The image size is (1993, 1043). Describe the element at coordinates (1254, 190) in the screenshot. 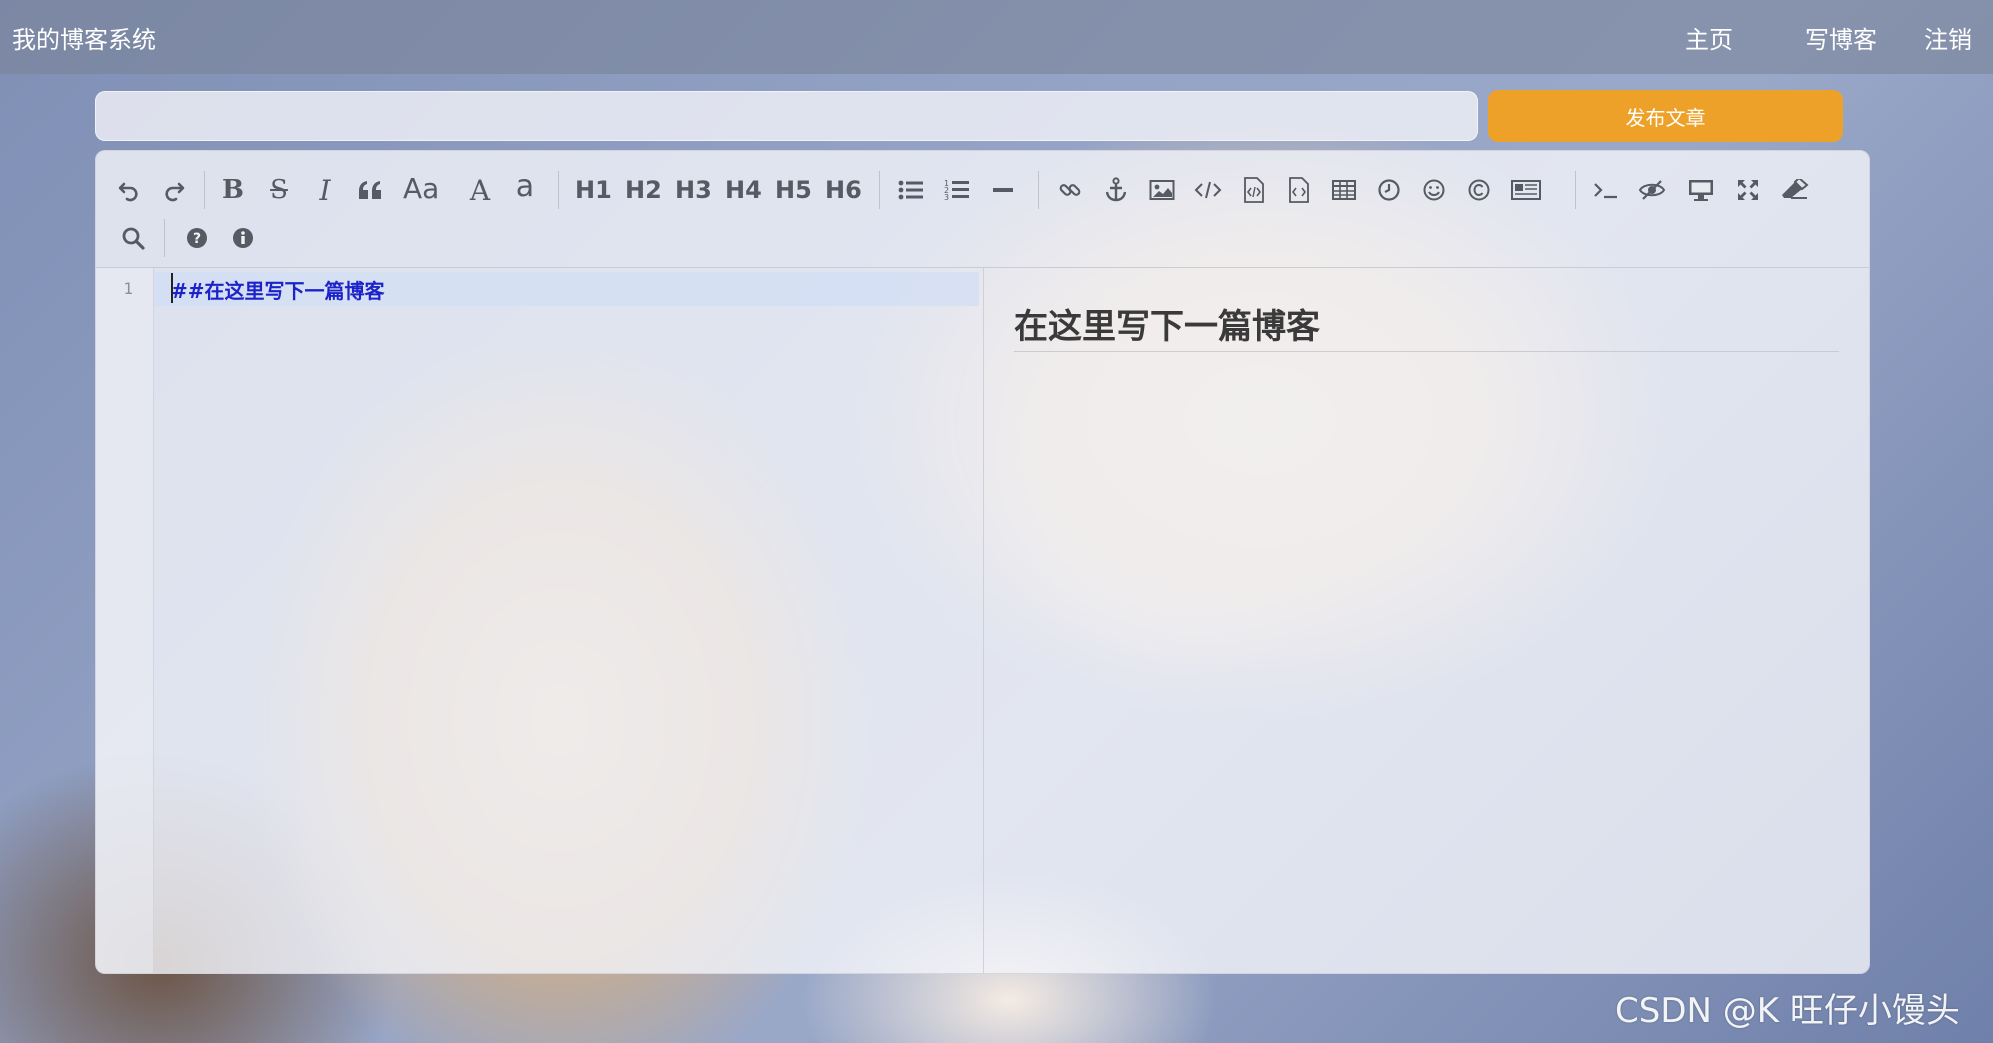

I see `code-block-icon` at that location.